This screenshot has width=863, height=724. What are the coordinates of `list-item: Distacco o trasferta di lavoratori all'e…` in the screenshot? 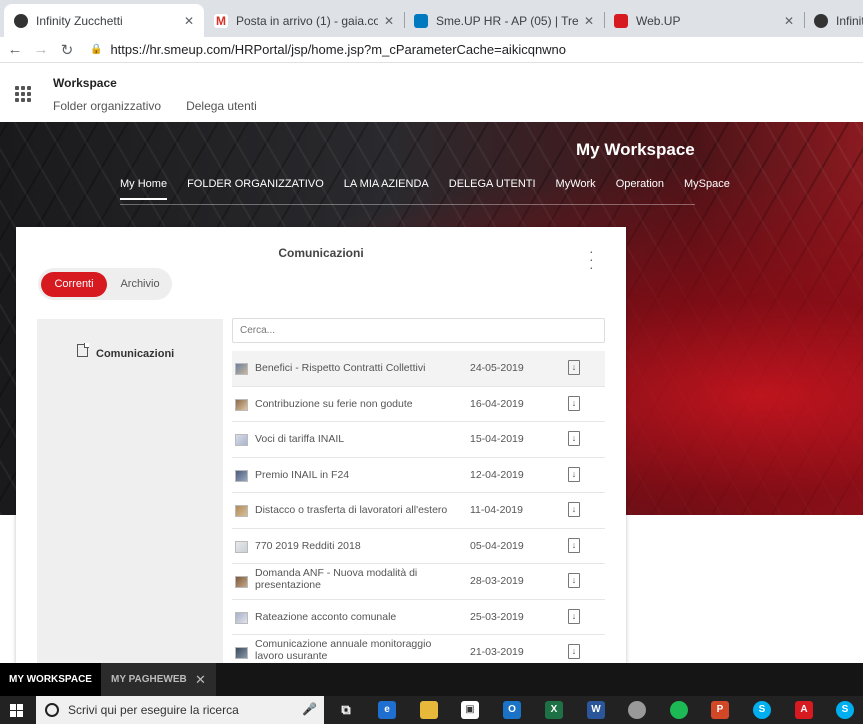 It's located at (418, 511).